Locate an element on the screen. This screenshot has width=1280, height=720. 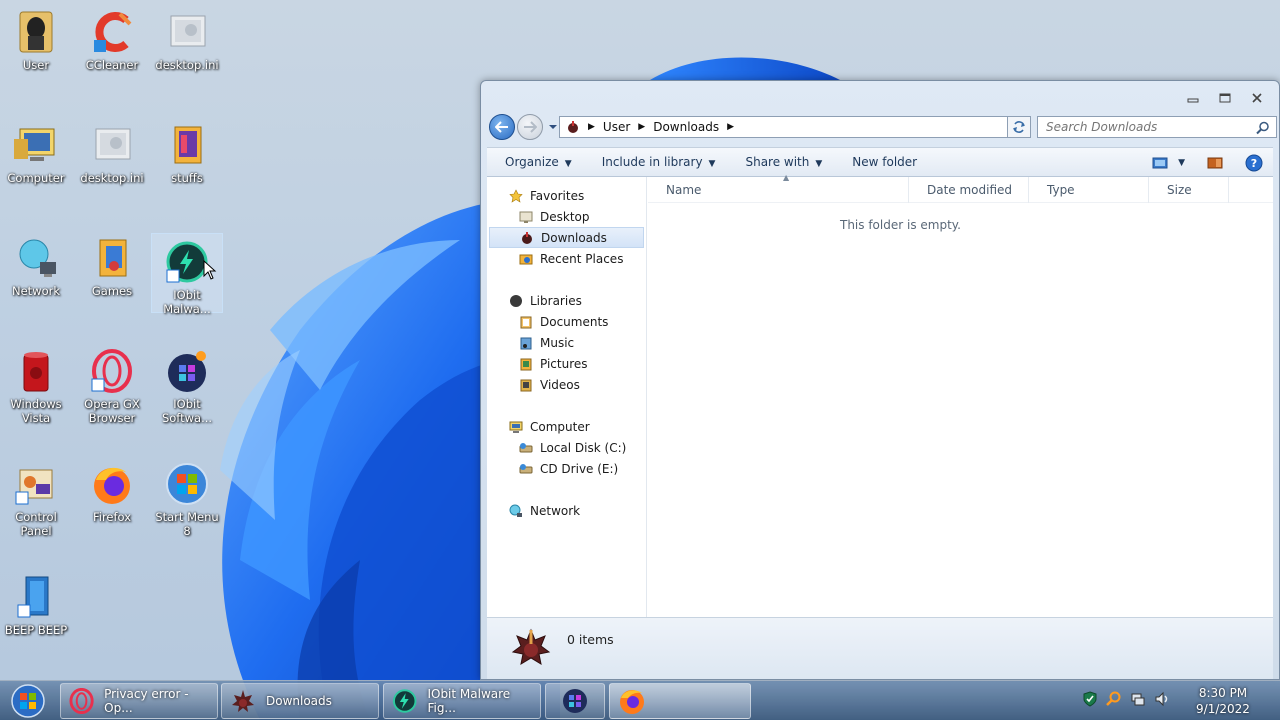
network-globe-icon is located at coordinates (37, 258).